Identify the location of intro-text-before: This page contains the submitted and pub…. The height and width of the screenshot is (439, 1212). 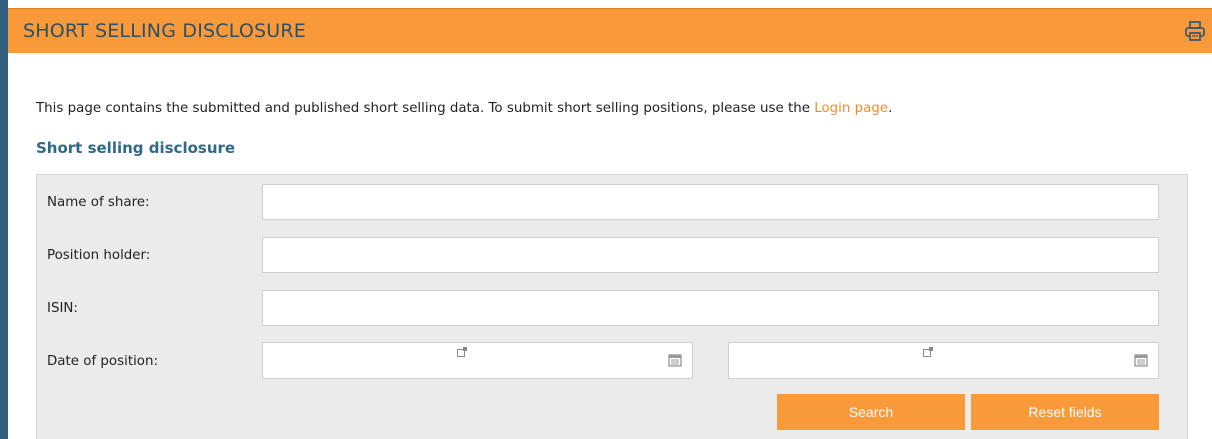
(425, 108).